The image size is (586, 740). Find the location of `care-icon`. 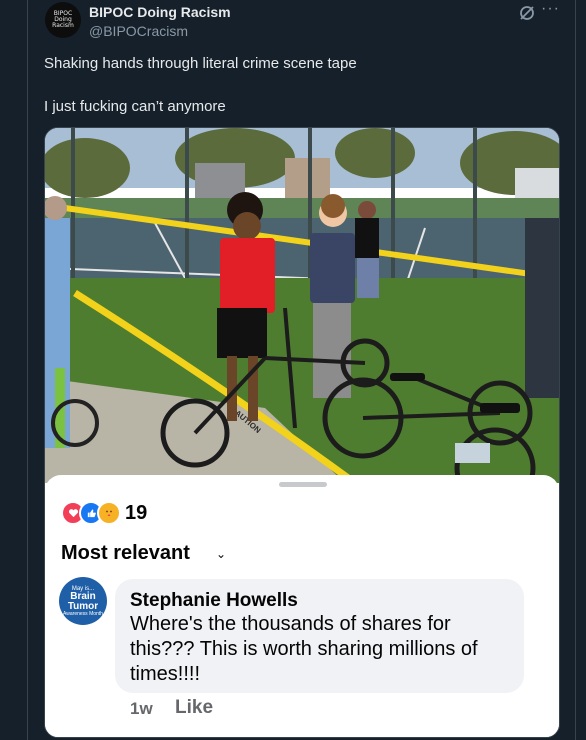

care-icon is located at coordinates (109, 513).